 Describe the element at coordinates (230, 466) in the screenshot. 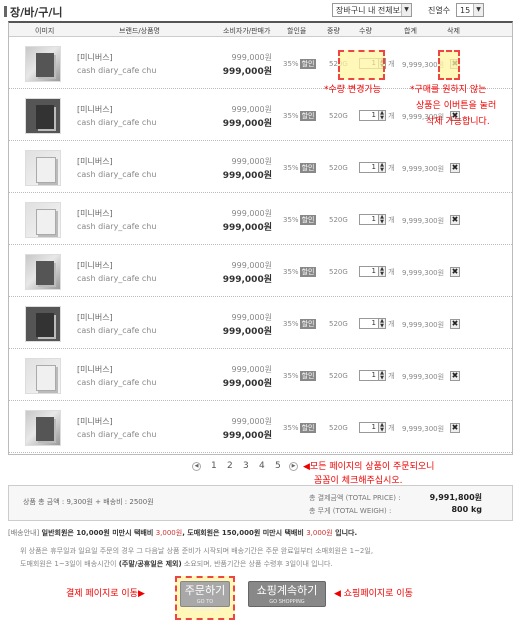

I see `page-link: 2` at that location.